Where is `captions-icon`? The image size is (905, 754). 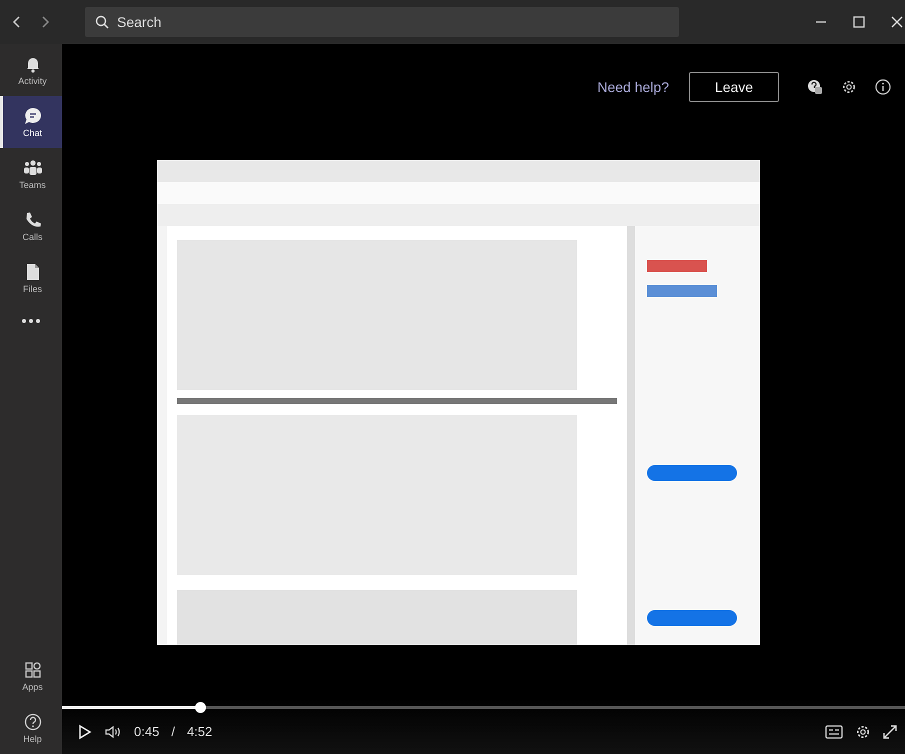
captions-icon is located at coordinates (834, 731).